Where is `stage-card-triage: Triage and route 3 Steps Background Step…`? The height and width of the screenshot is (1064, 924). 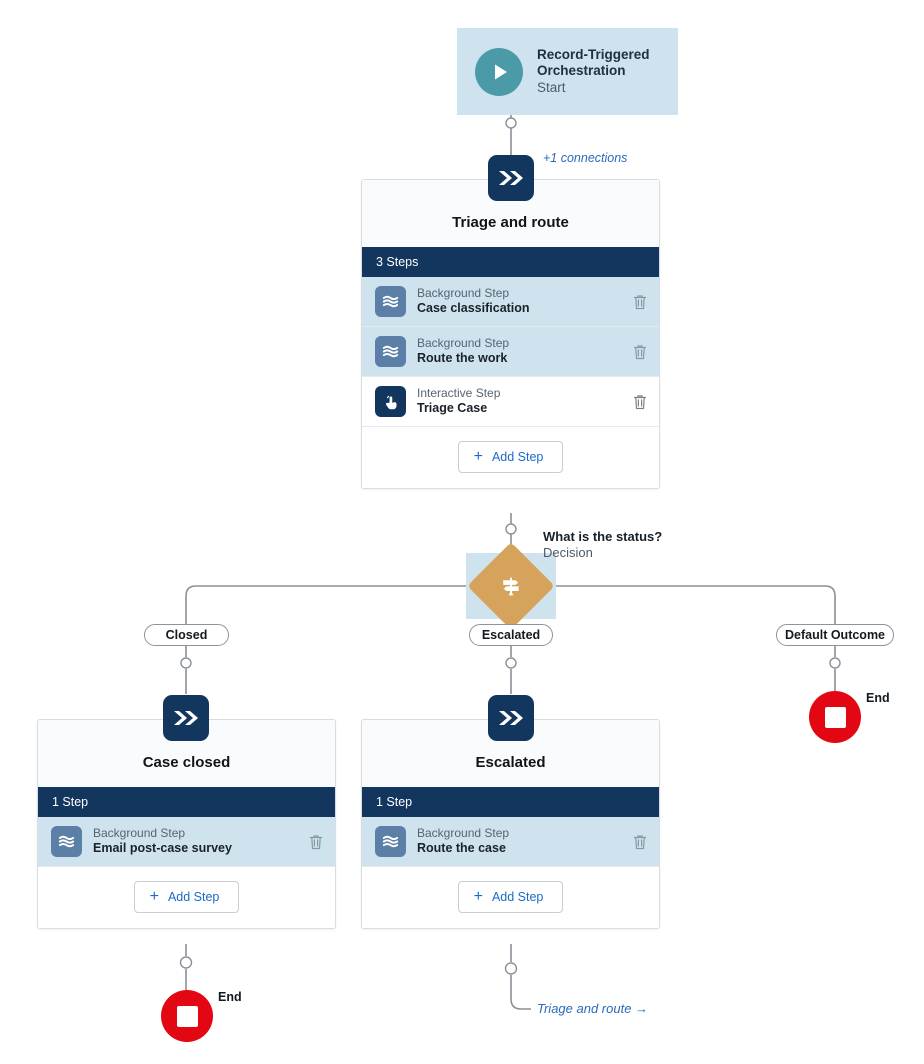 stage-card-triage: Triage and route 3 Steps Background Step… is located at coordinates (510, 334).